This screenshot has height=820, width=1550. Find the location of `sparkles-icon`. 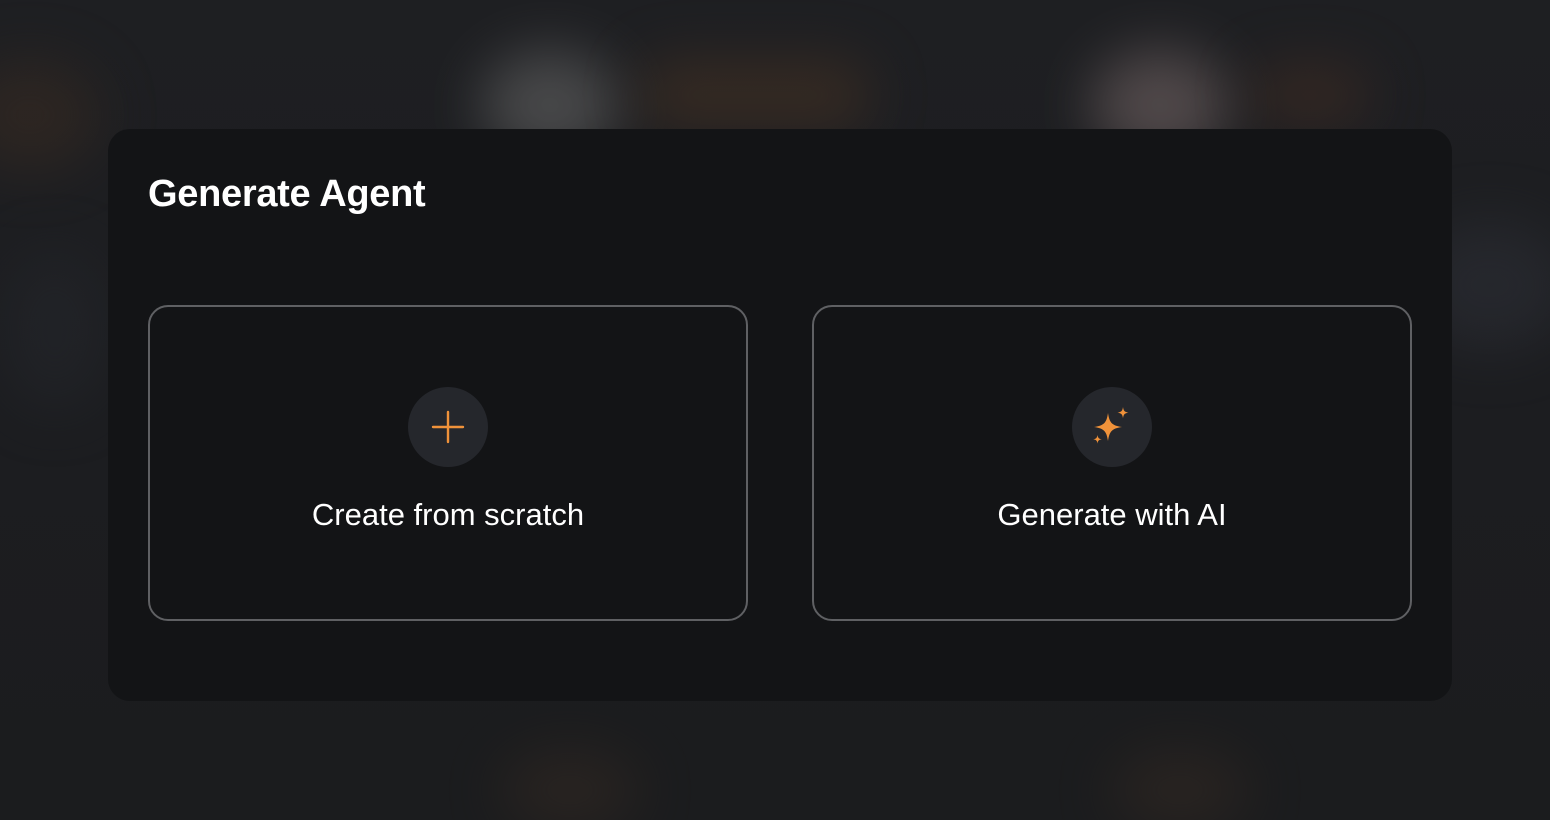

sparkles-icon is located at coordinates (1111, 425).